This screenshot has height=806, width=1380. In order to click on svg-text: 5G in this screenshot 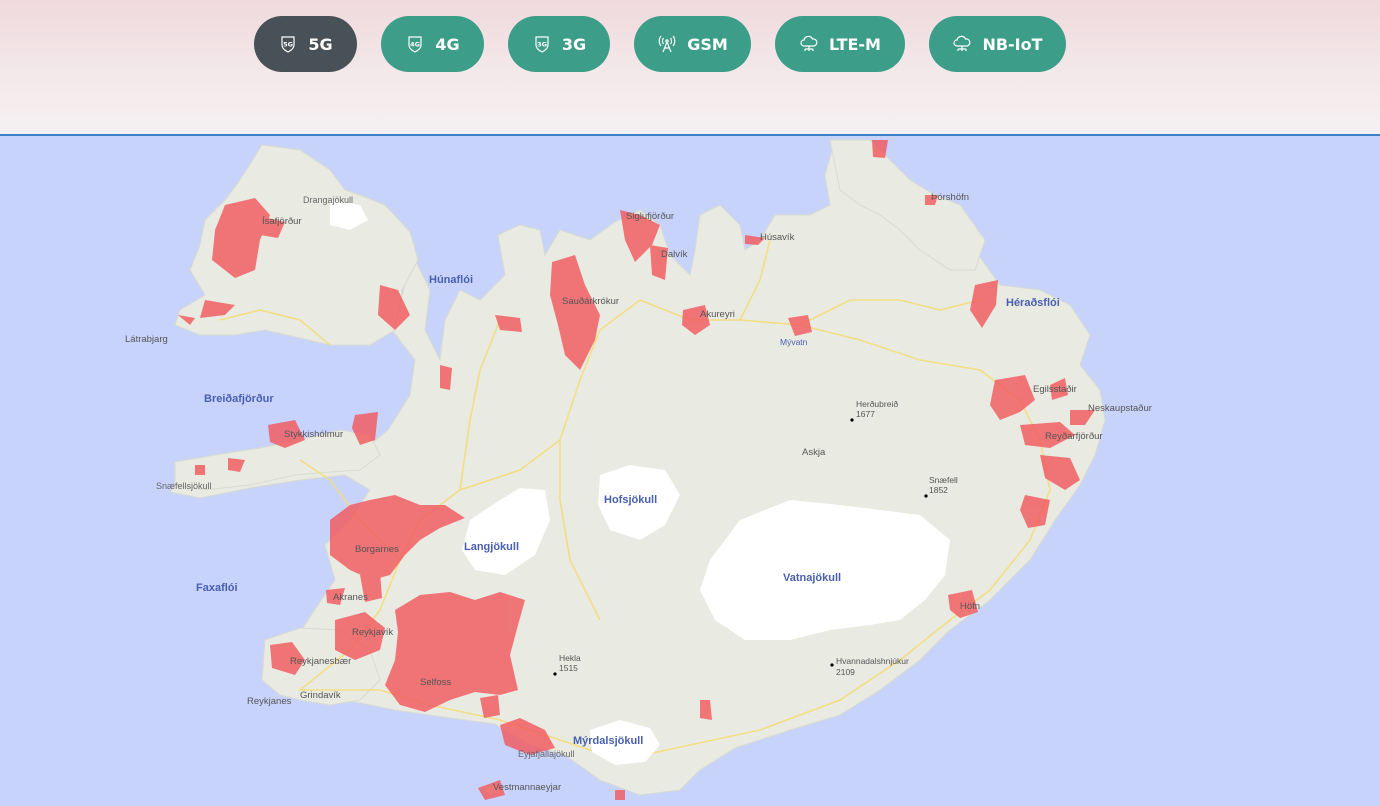, I will do `click(288, 45)`.